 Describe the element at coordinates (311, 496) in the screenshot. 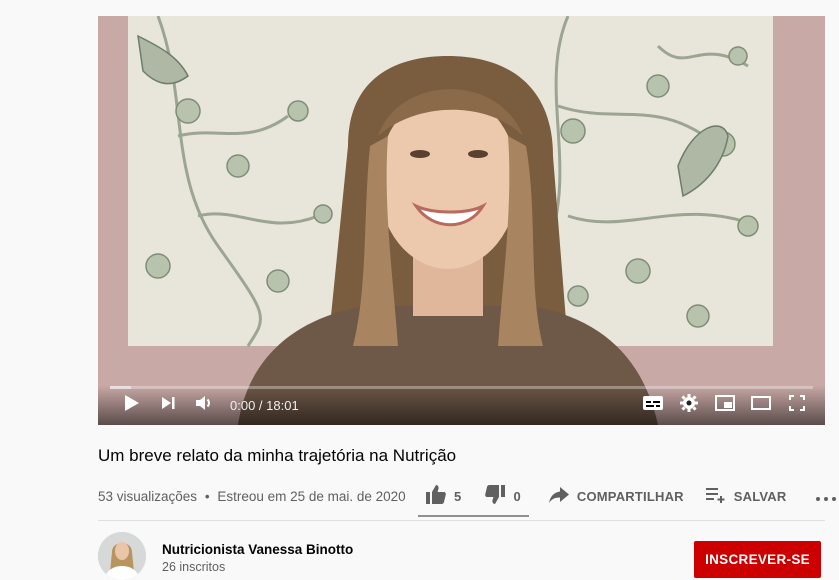

I see `premiere-date: Estreou em 25 de mai. de 2020` at that location.